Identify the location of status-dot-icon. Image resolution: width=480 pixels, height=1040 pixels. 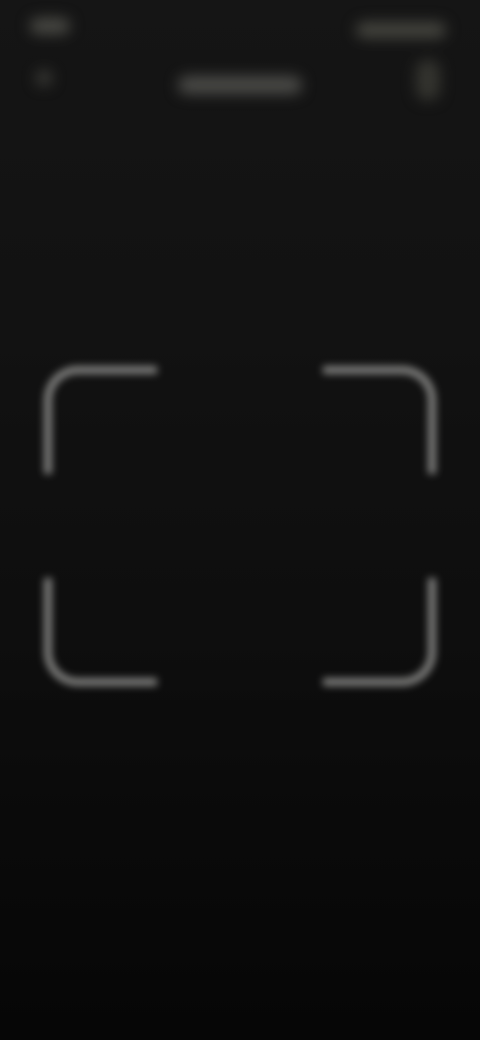
(44, 78).